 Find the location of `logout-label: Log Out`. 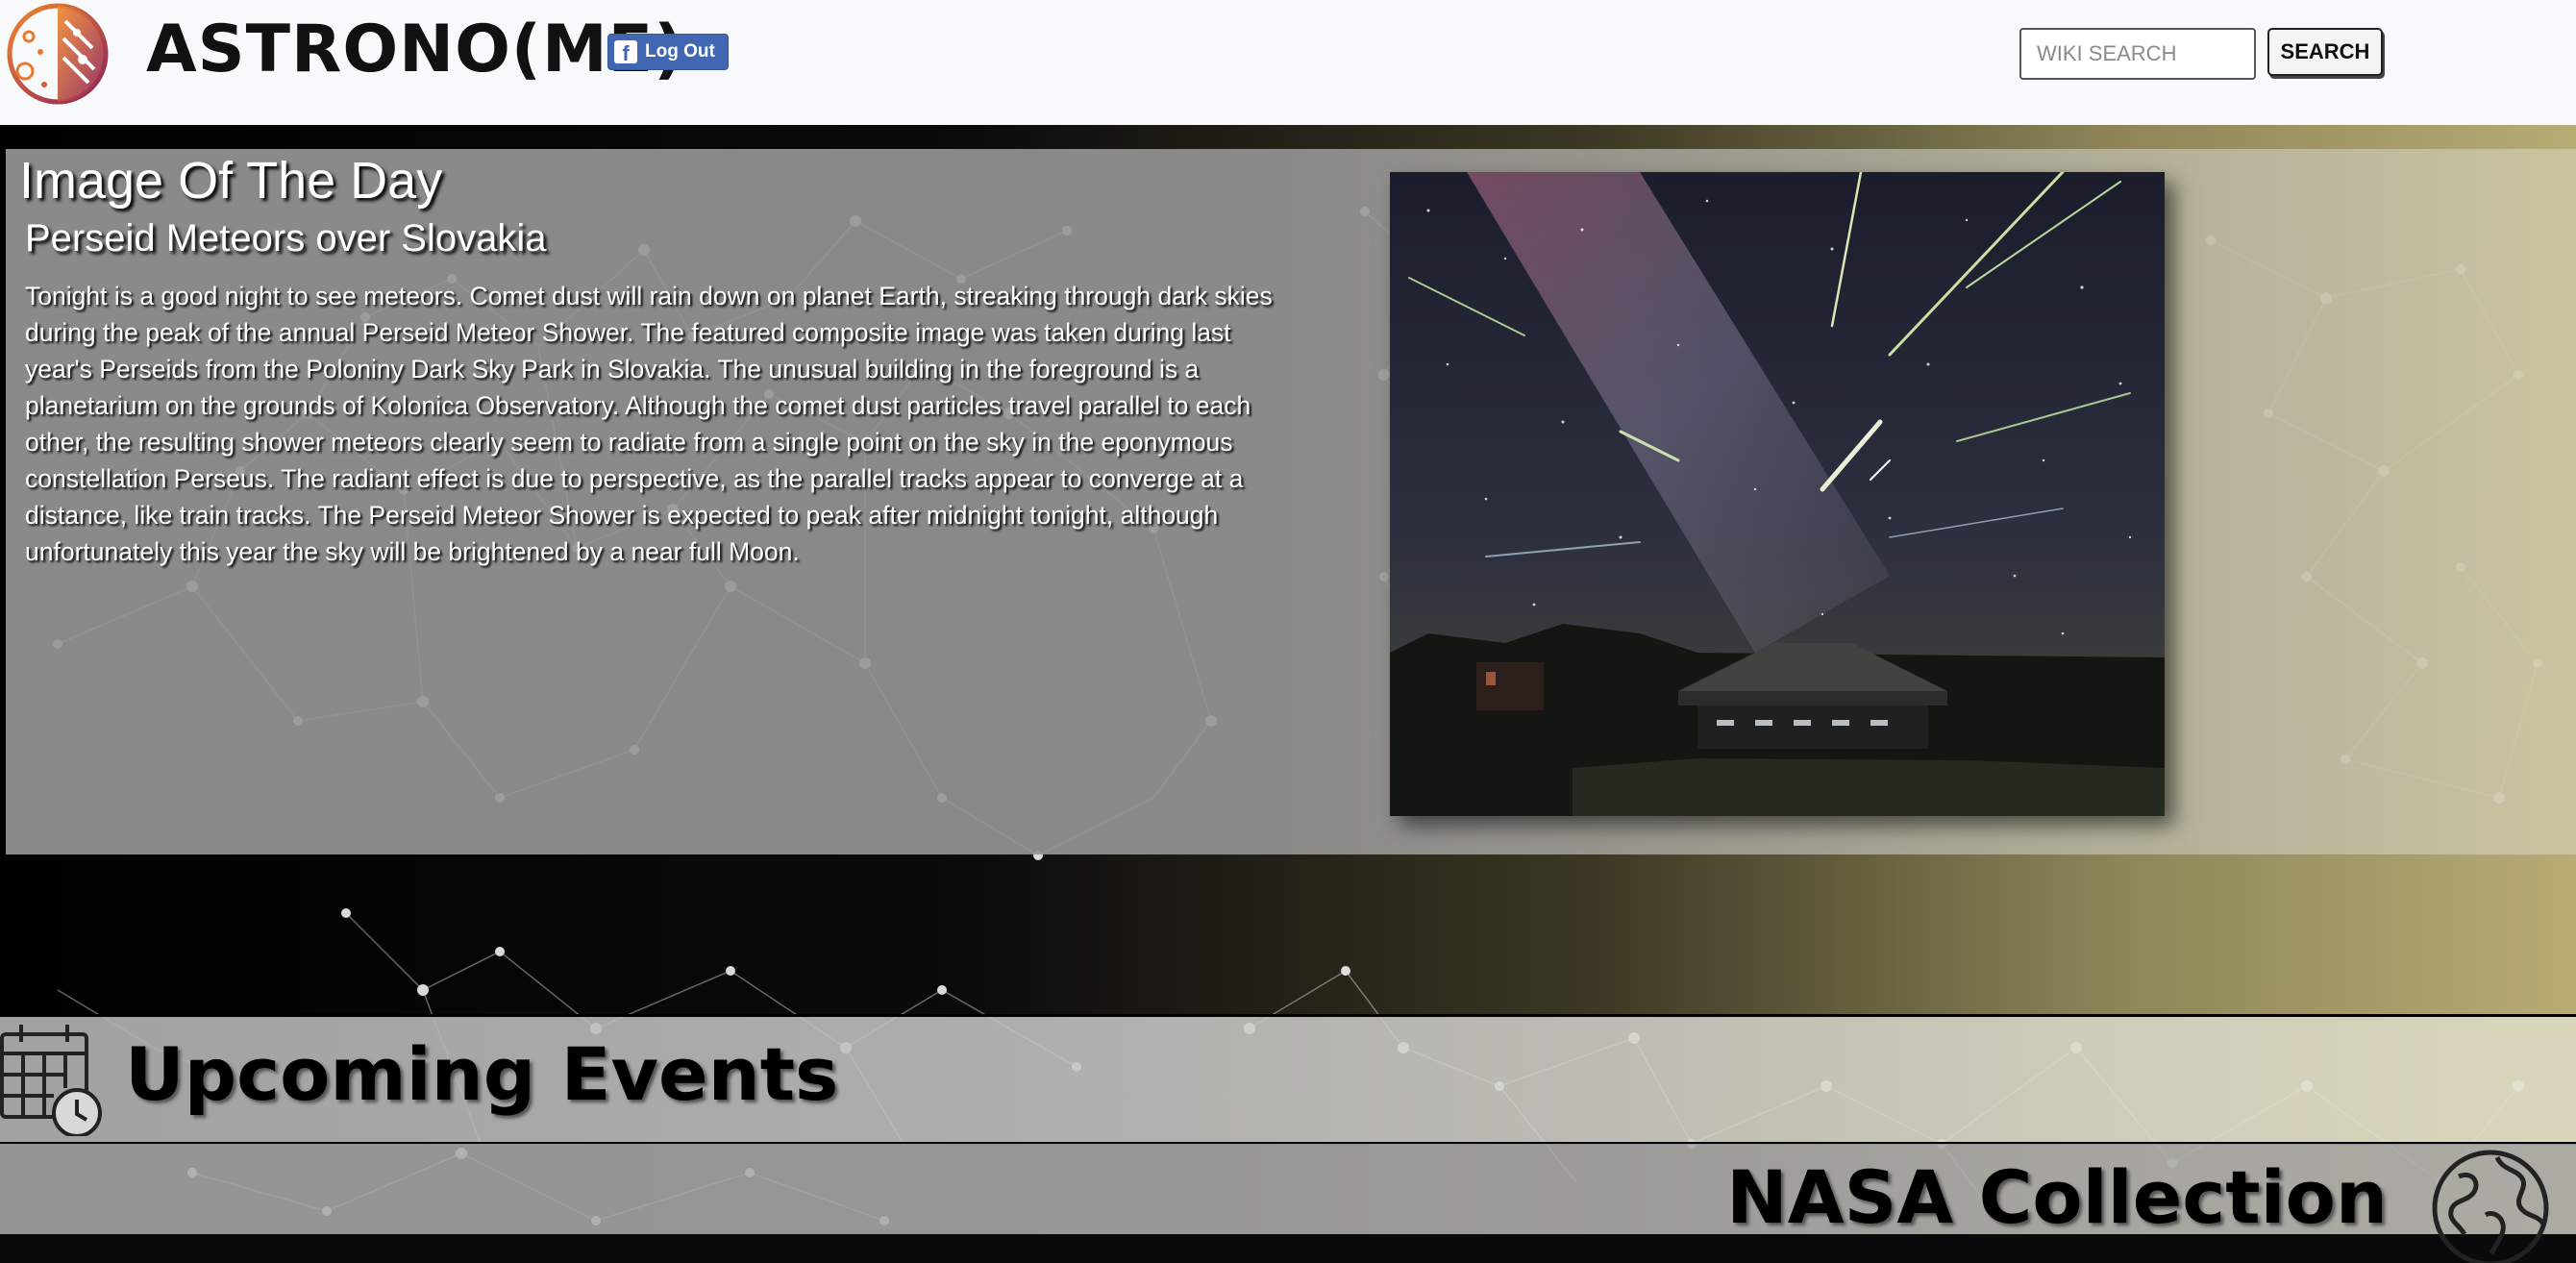

logout-label: Log Out is located at coordinates (680, 51).